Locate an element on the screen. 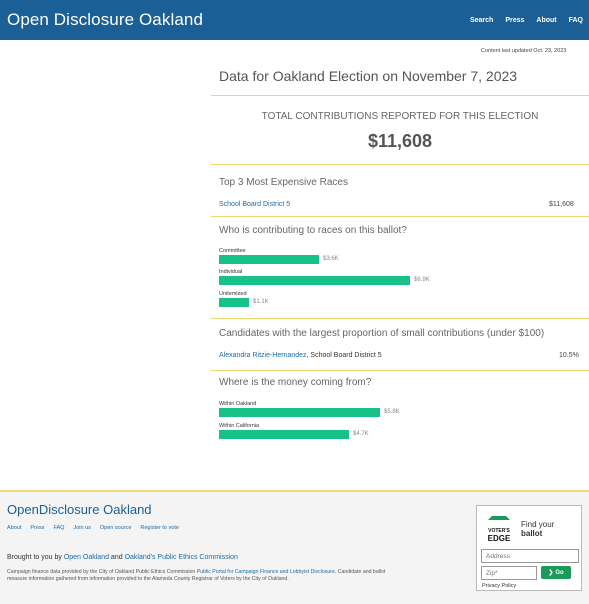 The width and height of the screenshot is (589, 604). brought-by-and: and is located at coordinates (116, 557).